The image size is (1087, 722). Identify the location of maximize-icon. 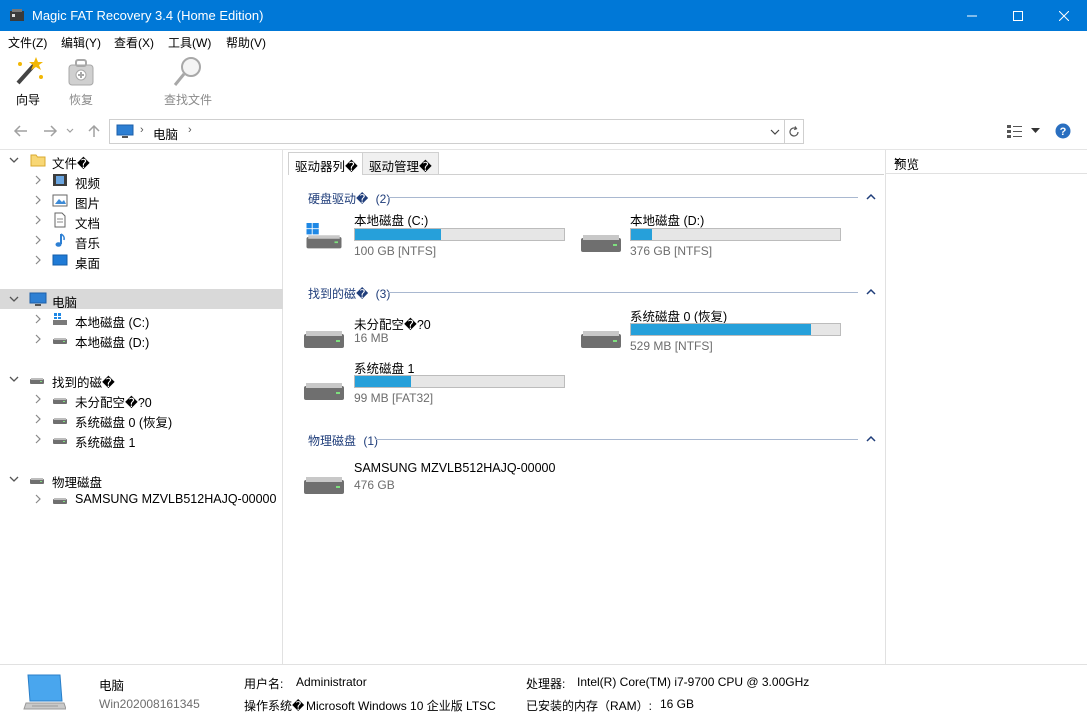
(1018, 15).